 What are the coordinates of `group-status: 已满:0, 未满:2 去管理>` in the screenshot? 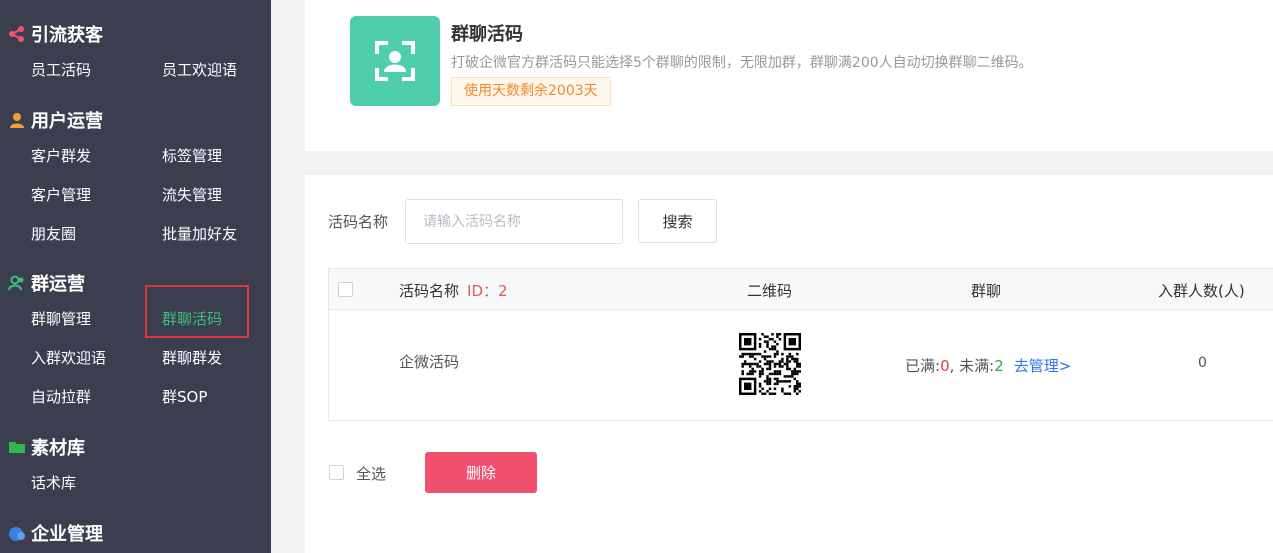 It's located at (988, 366).